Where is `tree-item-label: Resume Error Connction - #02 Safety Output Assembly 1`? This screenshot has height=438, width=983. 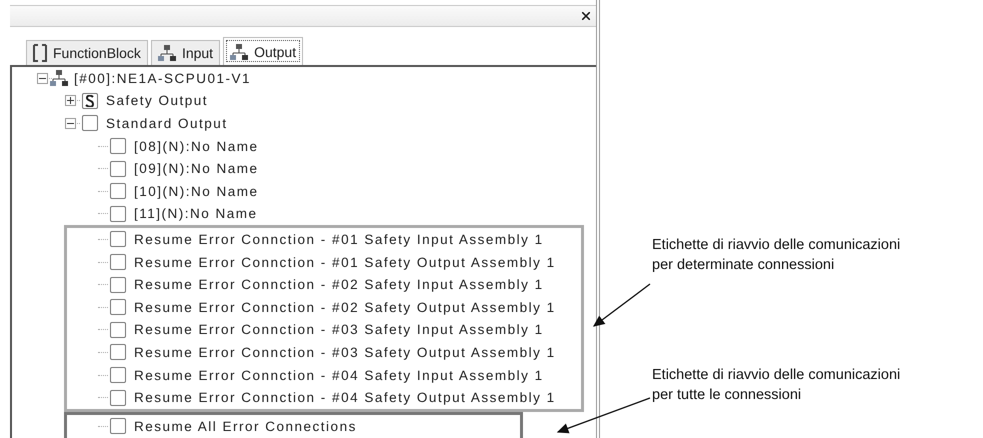
tree-item-label: Resume Error Connction - #02 Safety Output Assembly 1 is located at coordinates (344, 307).